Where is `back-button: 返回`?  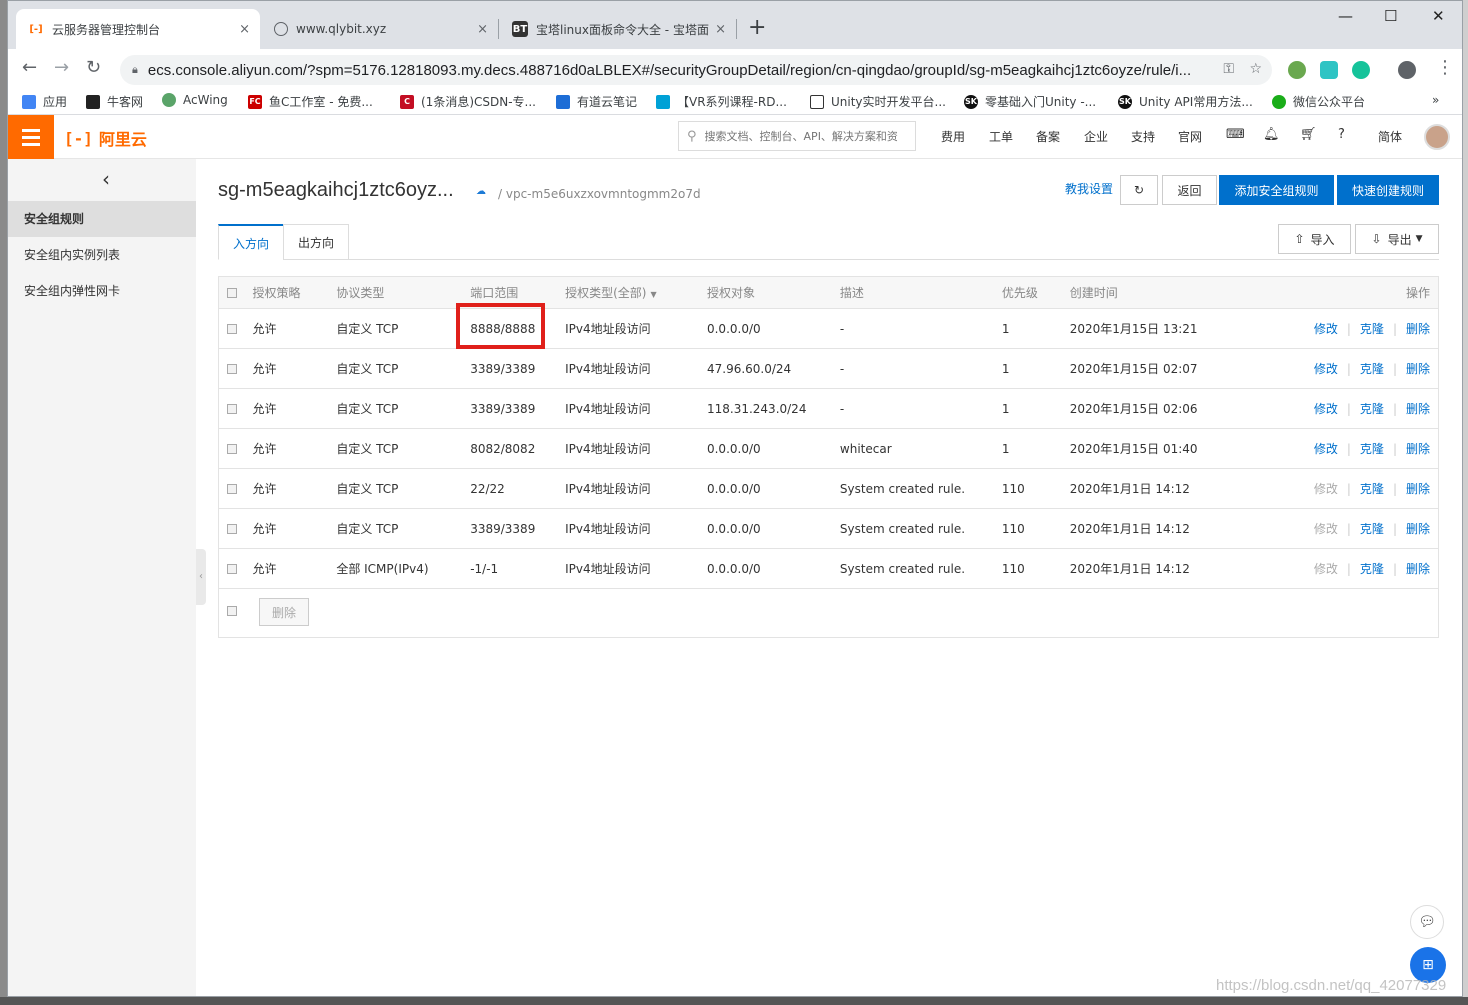
back-button: 返回 is located at coordinates (1189, 190).